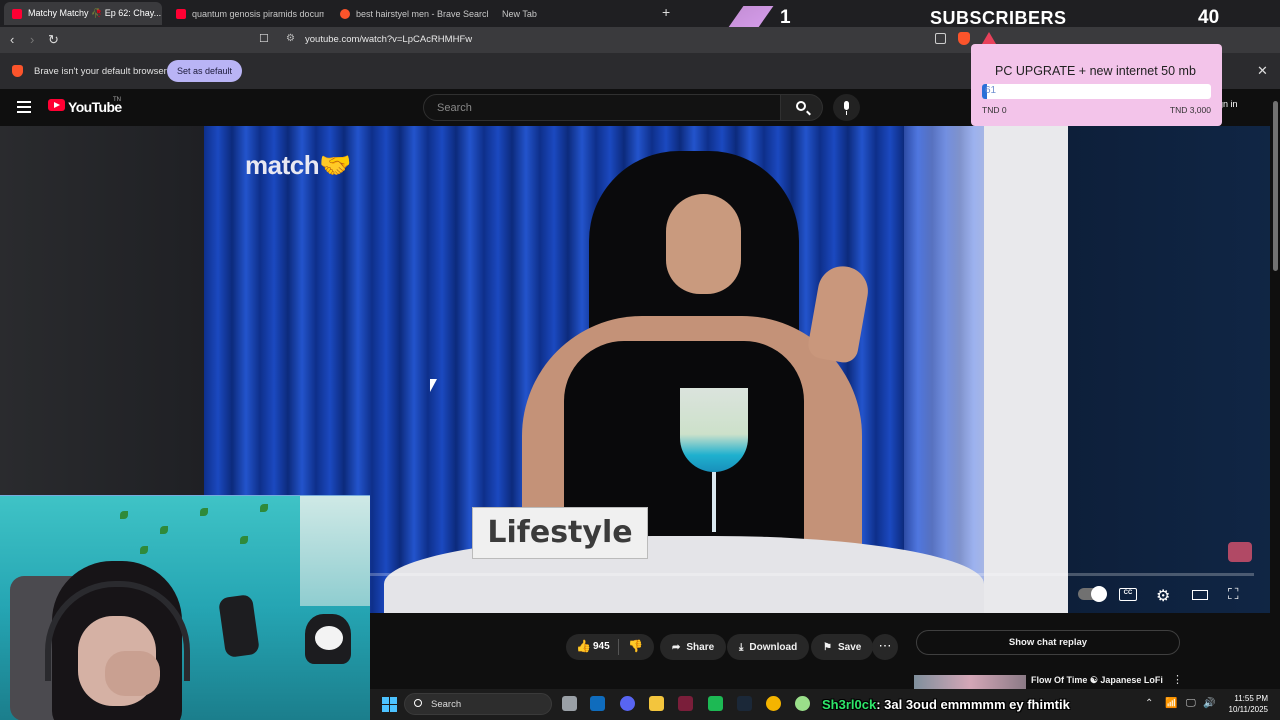 Image resolution: width=1280 pixels, height=720 pixels. I want to click on cocktail-glass, so click(714, 430).